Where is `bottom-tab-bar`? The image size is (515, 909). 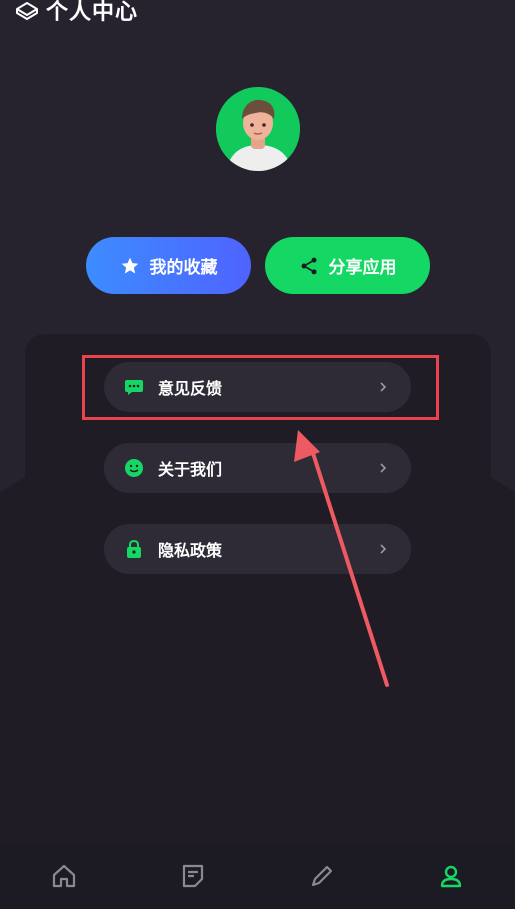 bottom-tab-bar is located at coordinates (257, 875).